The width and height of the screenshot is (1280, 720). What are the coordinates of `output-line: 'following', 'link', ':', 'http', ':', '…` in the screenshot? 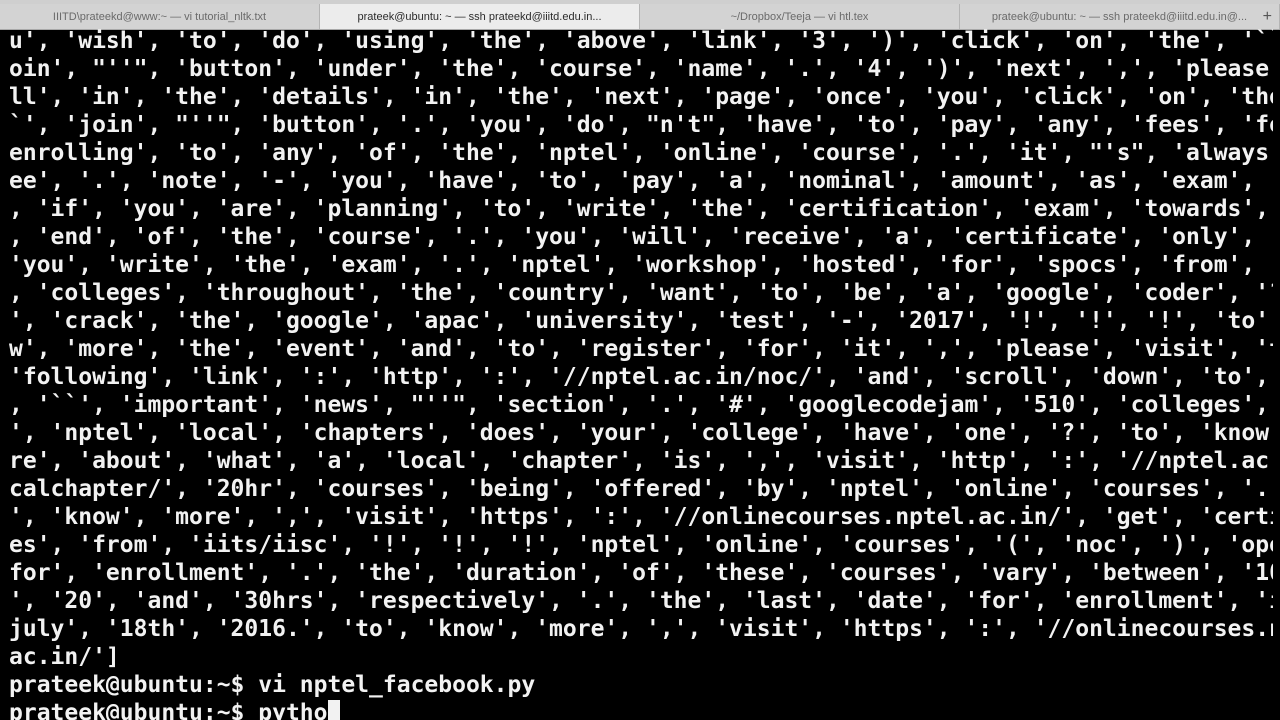 It's located at (641, 377).